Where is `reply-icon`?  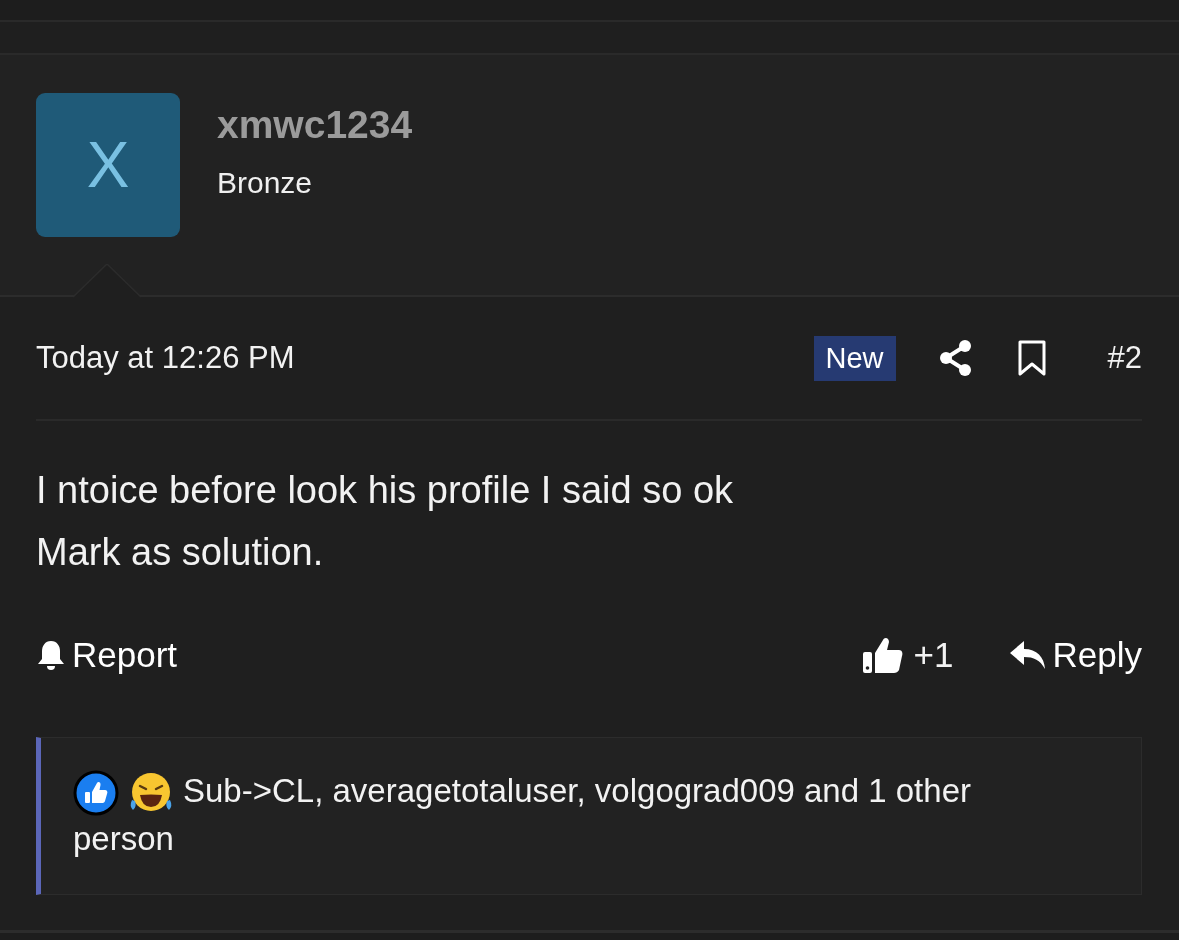
reply-icon is located at coordinates (1027, 655).